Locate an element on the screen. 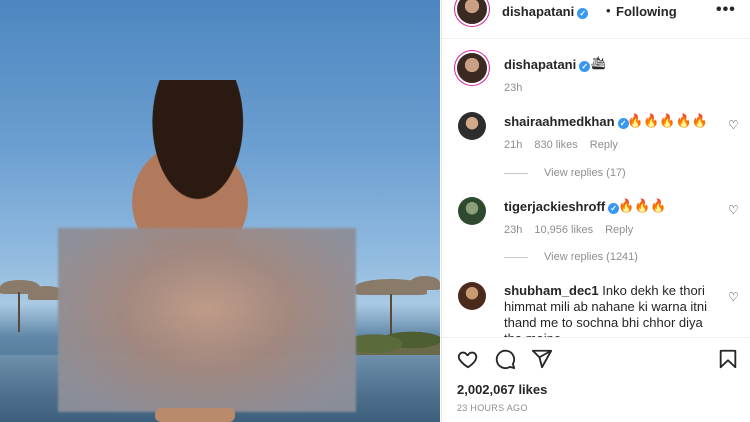 The height and width of the screenshot is (422, 750). post-timestamp: 23 HOURS AGO is located at coordinates (492, 408).